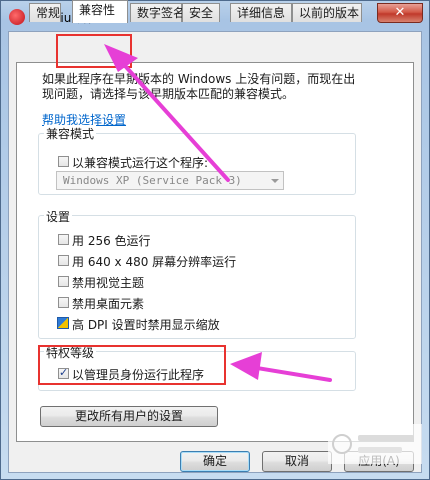 This screenshot has width=430, height=480. I want to click on tab-compatibility: 兼容性, so click(100, 11).